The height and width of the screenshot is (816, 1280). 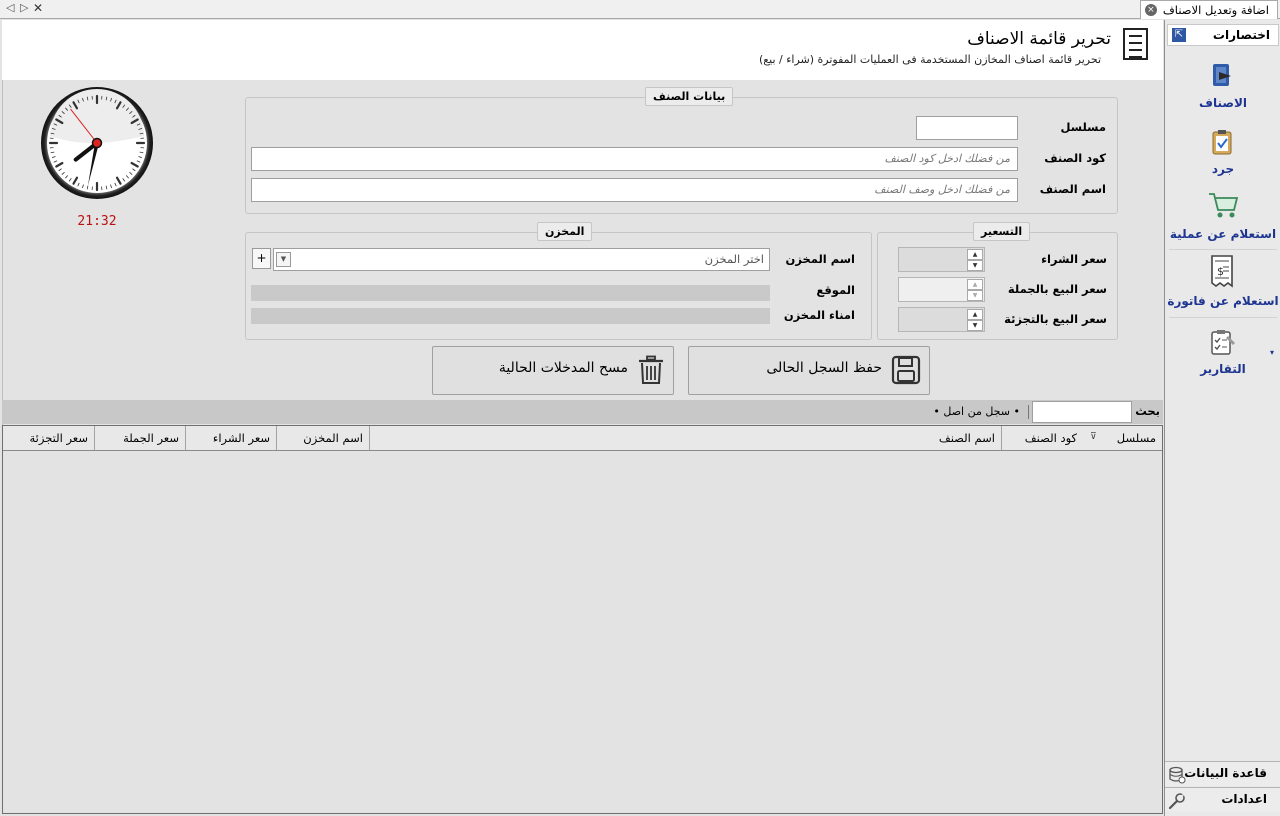 I want to click on clear-inputs-button: مسح المدخلات الحالية, so click(x=553, y=370).